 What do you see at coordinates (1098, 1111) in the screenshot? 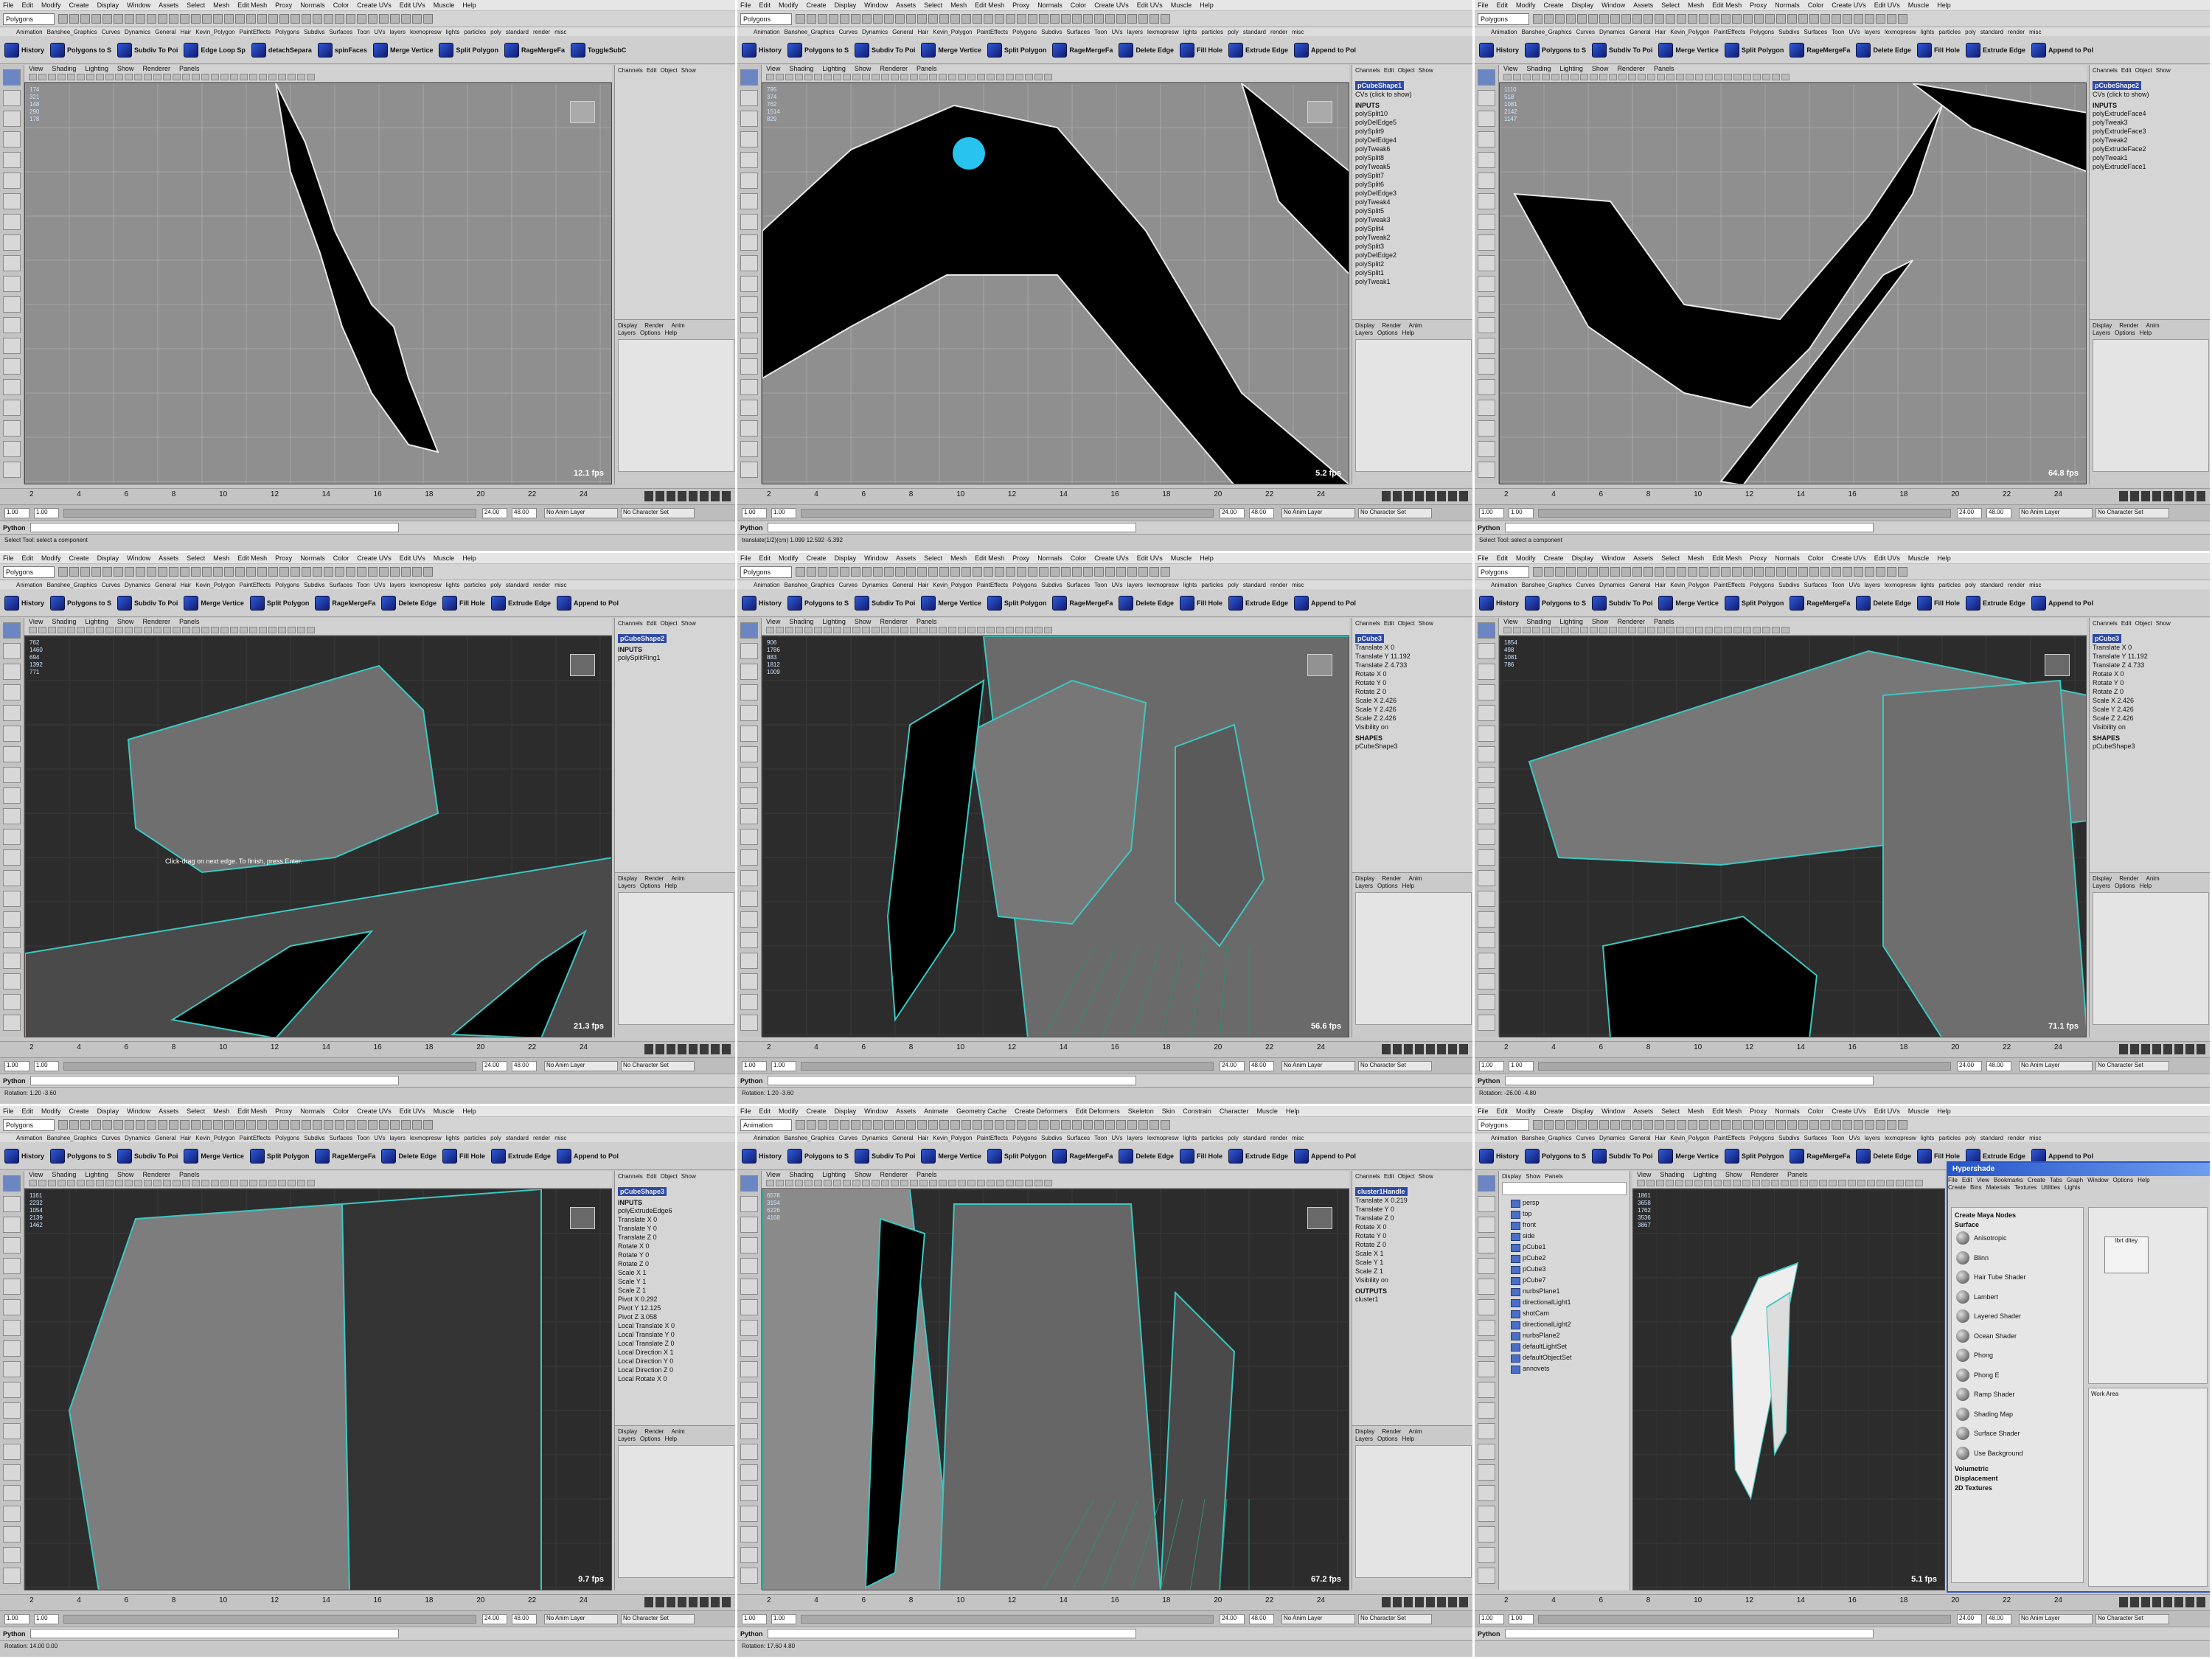
I see `menu-item: Edit Deformers` at bounding box center [1098, 1111].